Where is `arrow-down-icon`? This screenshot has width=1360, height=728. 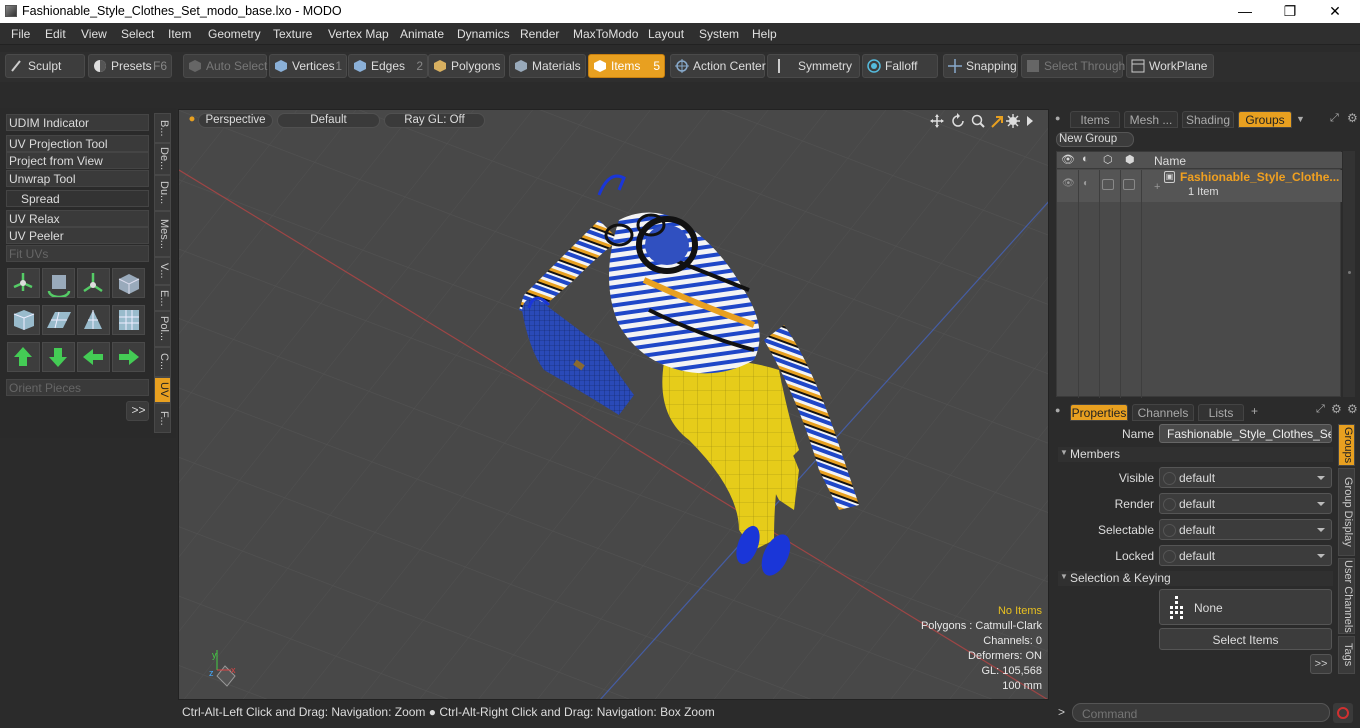
arrow-down-icon is located at coordinates (58, 357).